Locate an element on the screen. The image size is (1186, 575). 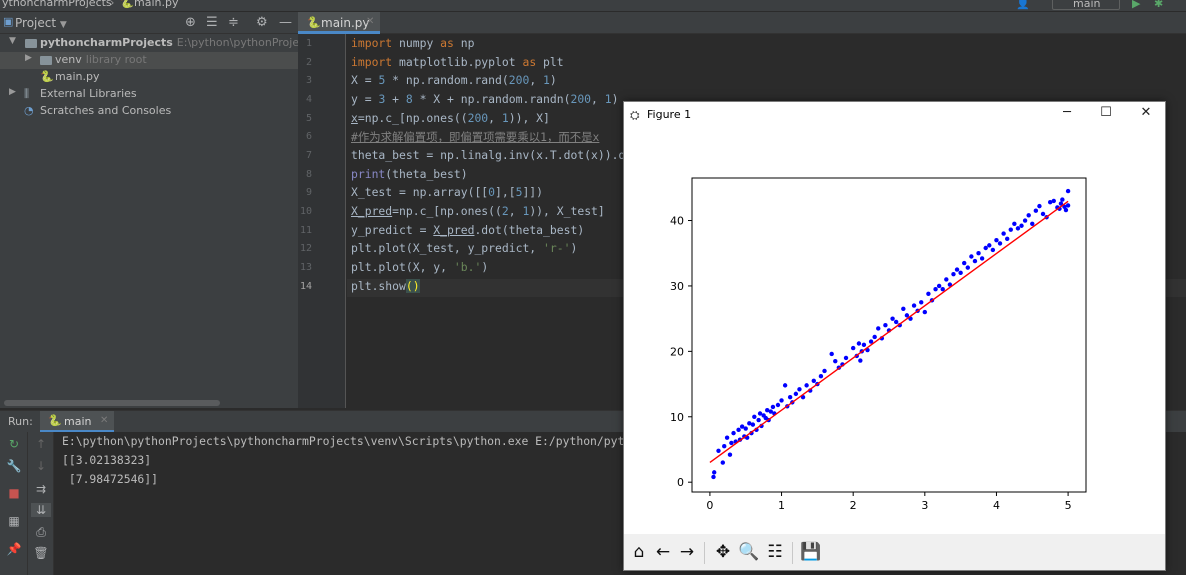
figure-title-bar: ⛭ Figure 1 ─ ☐ ✕ is located at coordinates (894, 115).